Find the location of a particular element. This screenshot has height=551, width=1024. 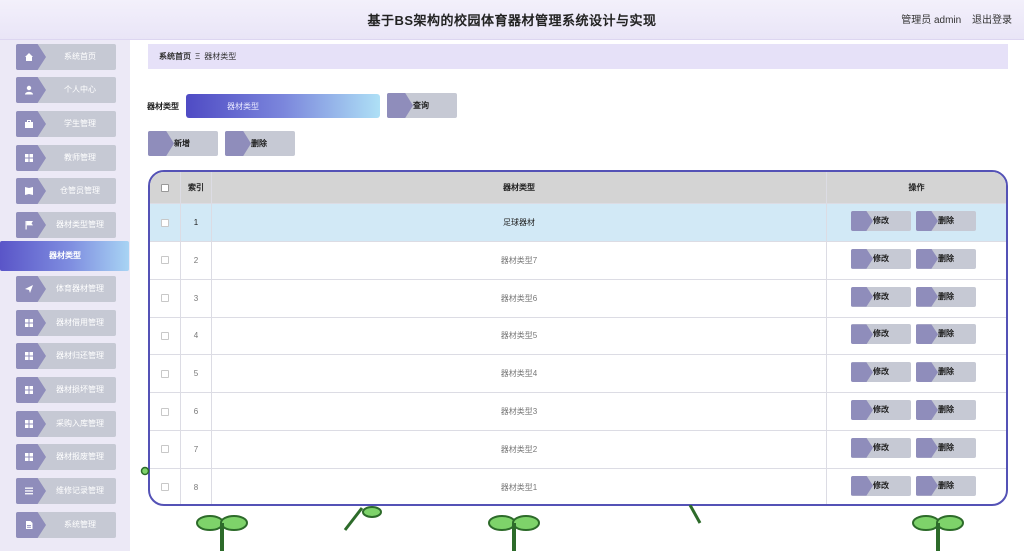

sidebar-item-return: 器材归还管理 is located at coordinates (66, 356).